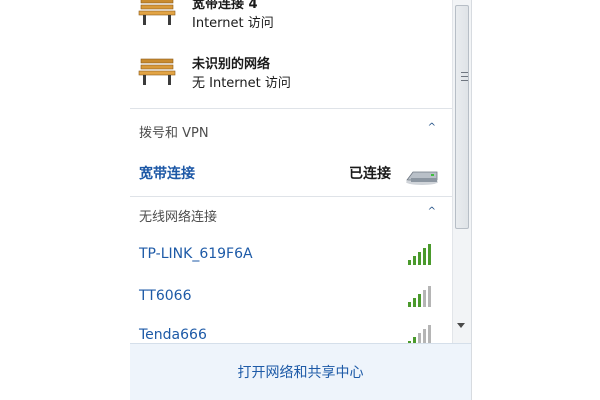 This screenshot has height=400, width=600. What do you see at coordinates (422, 178) in the screenshot?
I see `modem-icon` at bounding box center [422, 178].